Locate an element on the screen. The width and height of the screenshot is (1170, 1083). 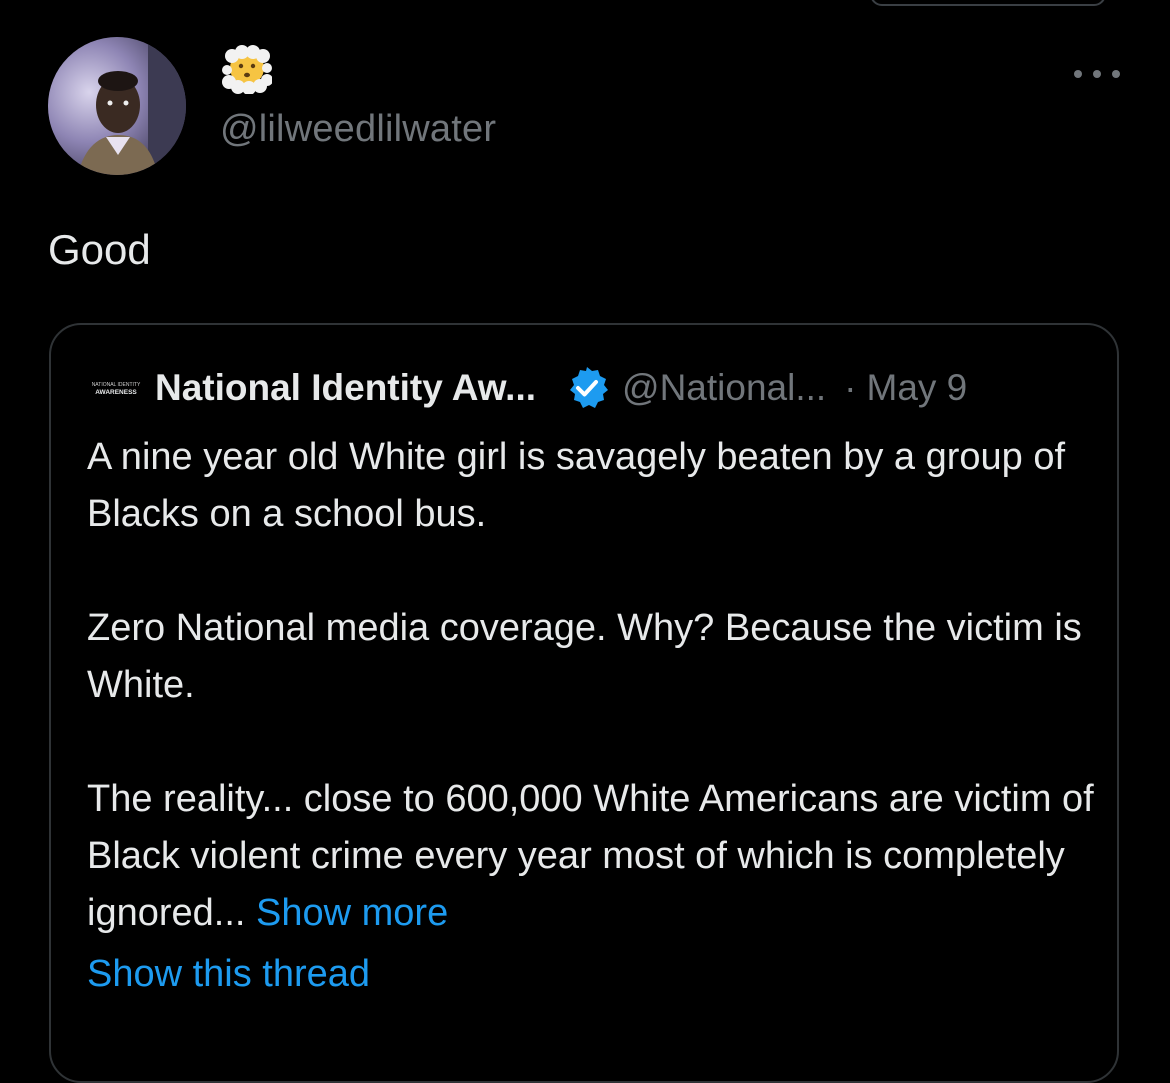
show-this-thread-link: Show this thread is located at coordinates (228, 974).